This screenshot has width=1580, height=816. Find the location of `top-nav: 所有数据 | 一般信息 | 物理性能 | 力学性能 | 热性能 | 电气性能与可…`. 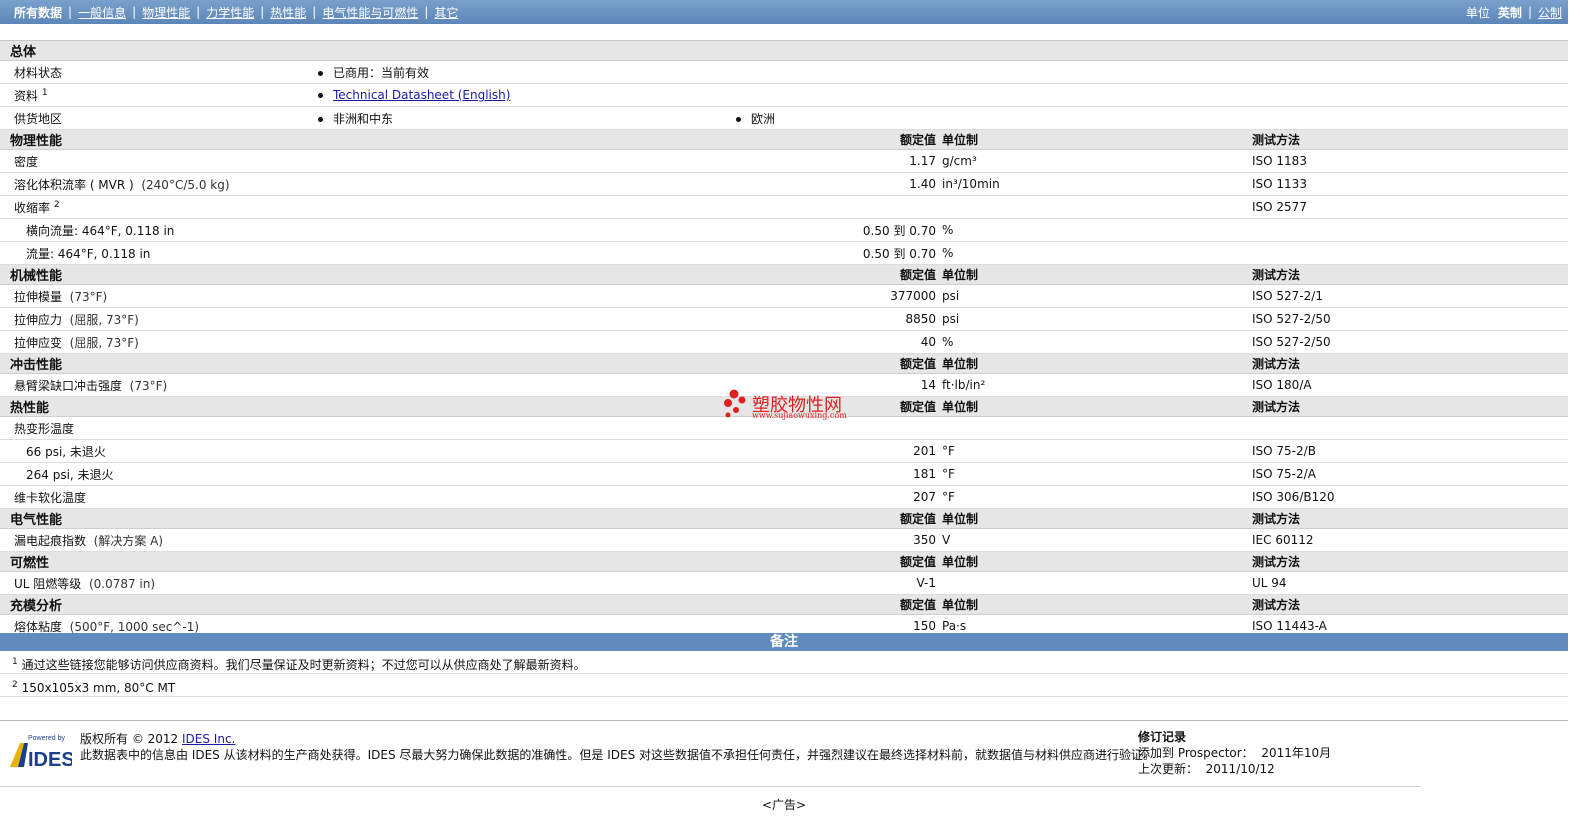

top-nav: 所有数据 | 一般信息 | 物理性能 | 力学性能 | 热性能 | 电气性能与可… is located at coordinates (784, 12).